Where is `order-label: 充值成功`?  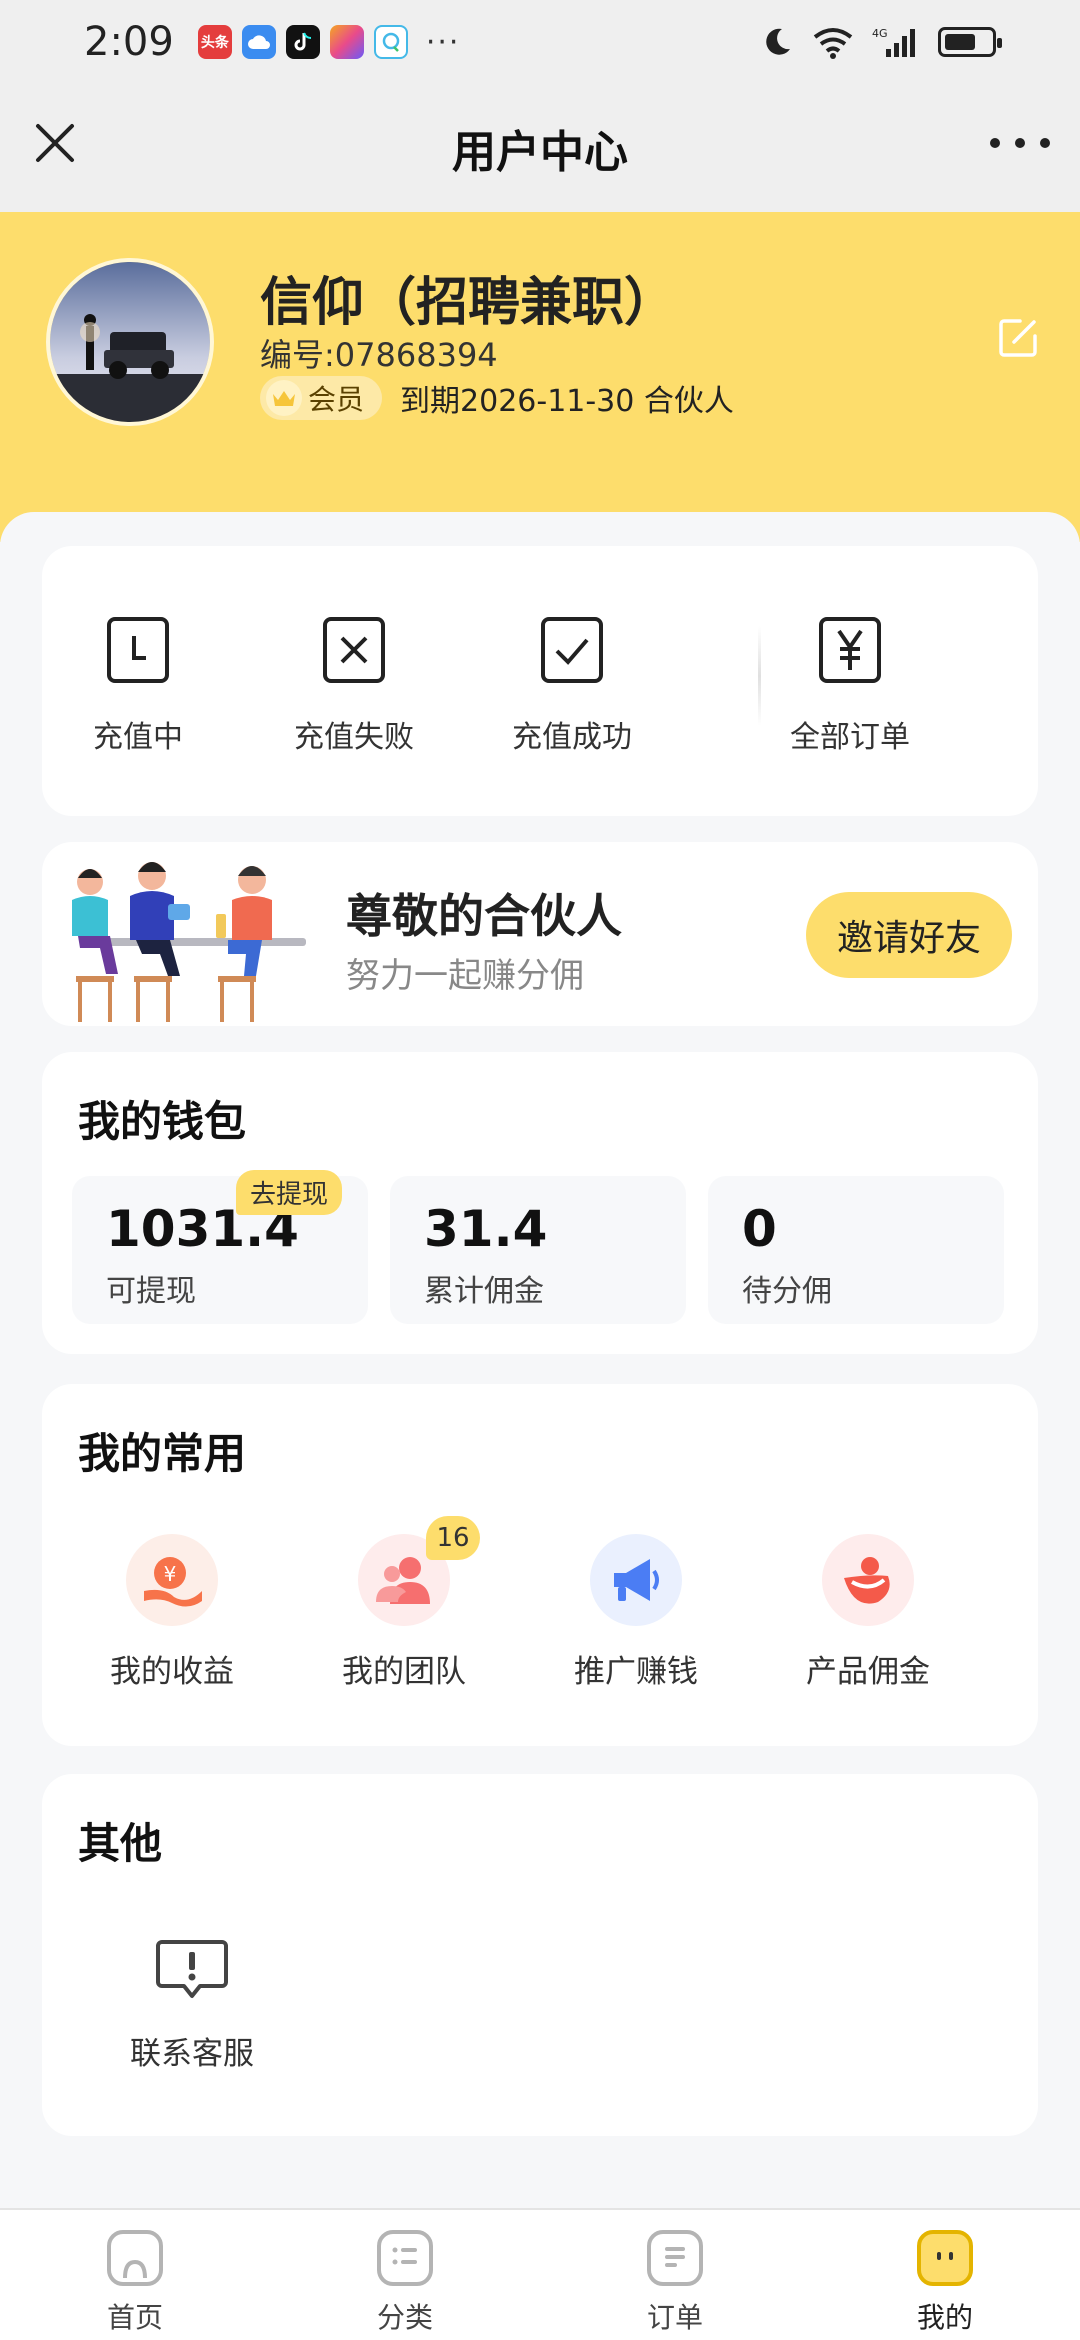 order-label: 充值成功 is located at coordinates (572, 737).